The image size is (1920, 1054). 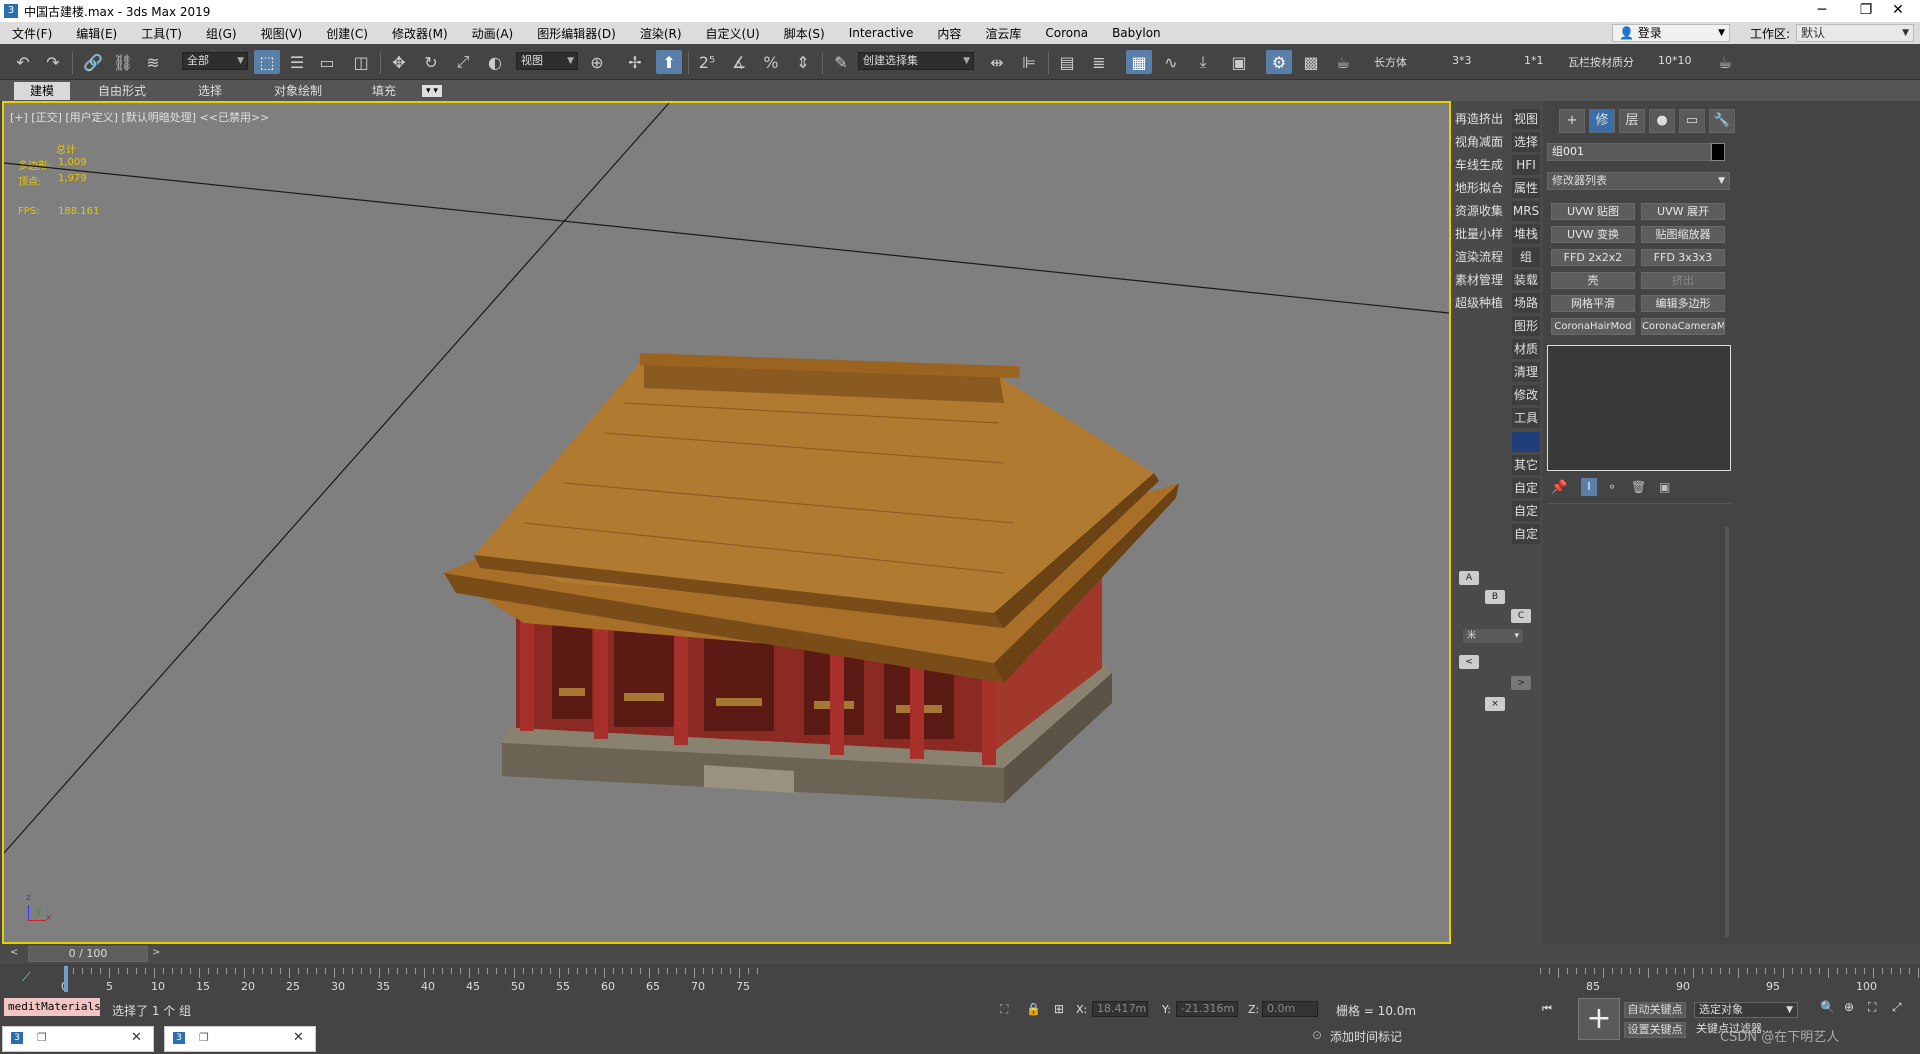 I want to click on zoom-icon: 🔍, so click(x=1827, y=1007).